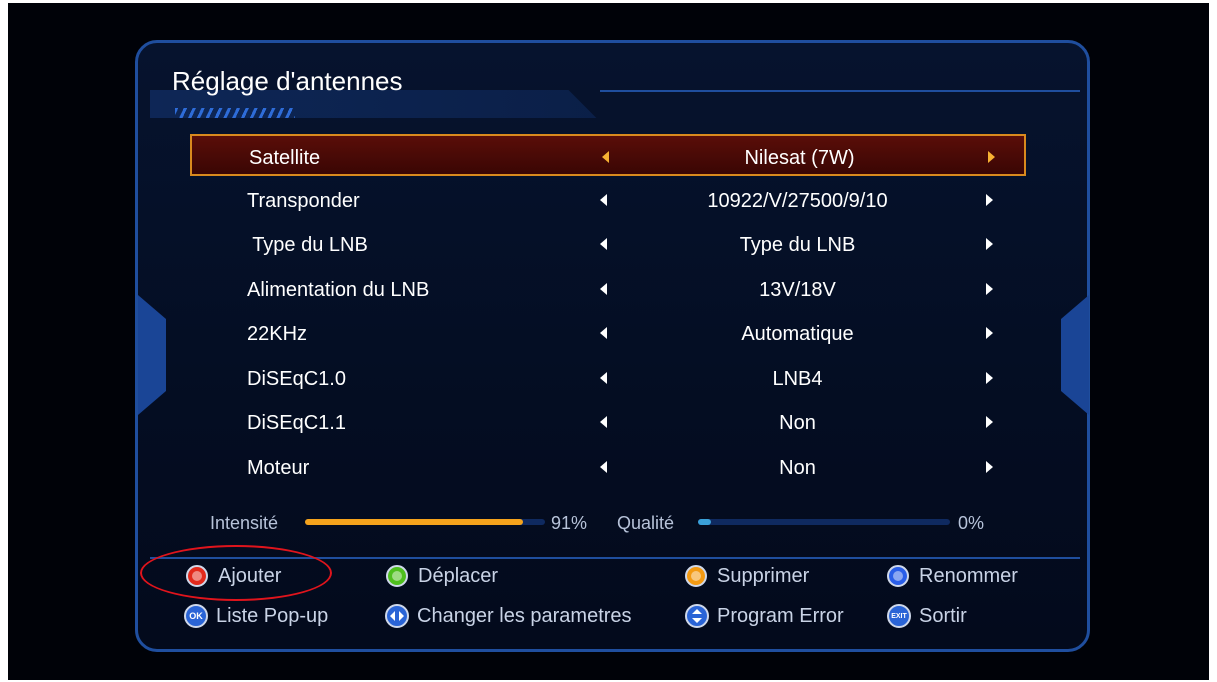 The image size is (1217, 682). What do you see at coordinates (704, 522) in the screenshot?
I see `quality-fill` at bounding box center [704, 522].